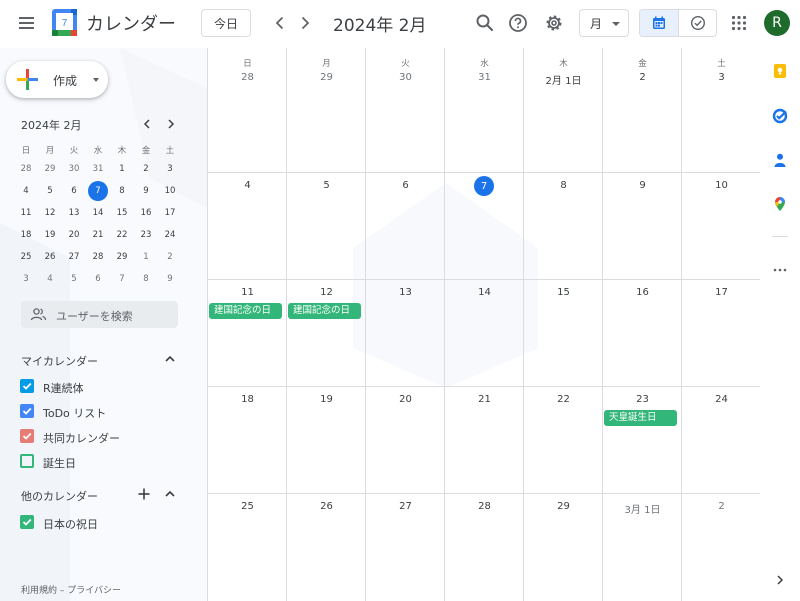 This screenshot has width=800, height=601. Describe the element at coordinates (642, 508) in the screenshot. I see `day-number: 3月 1日` at that location.